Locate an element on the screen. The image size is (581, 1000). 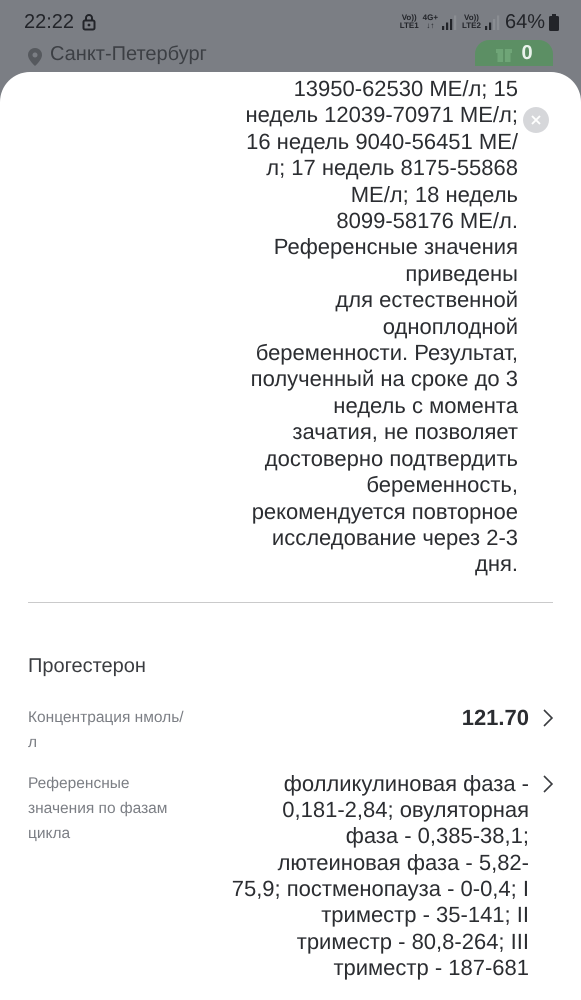
row-value: фолликулиновая фаза - 0,181-2,84; овуляторная фаза - 0,385-38,1; лютеиновая фаза - 5,82-75,9; постменопауза - 0-0,4; I триместр - 35-141; II триместр - 80,8-264; III триместр - 187-681 is located at coordinates (379, 876).